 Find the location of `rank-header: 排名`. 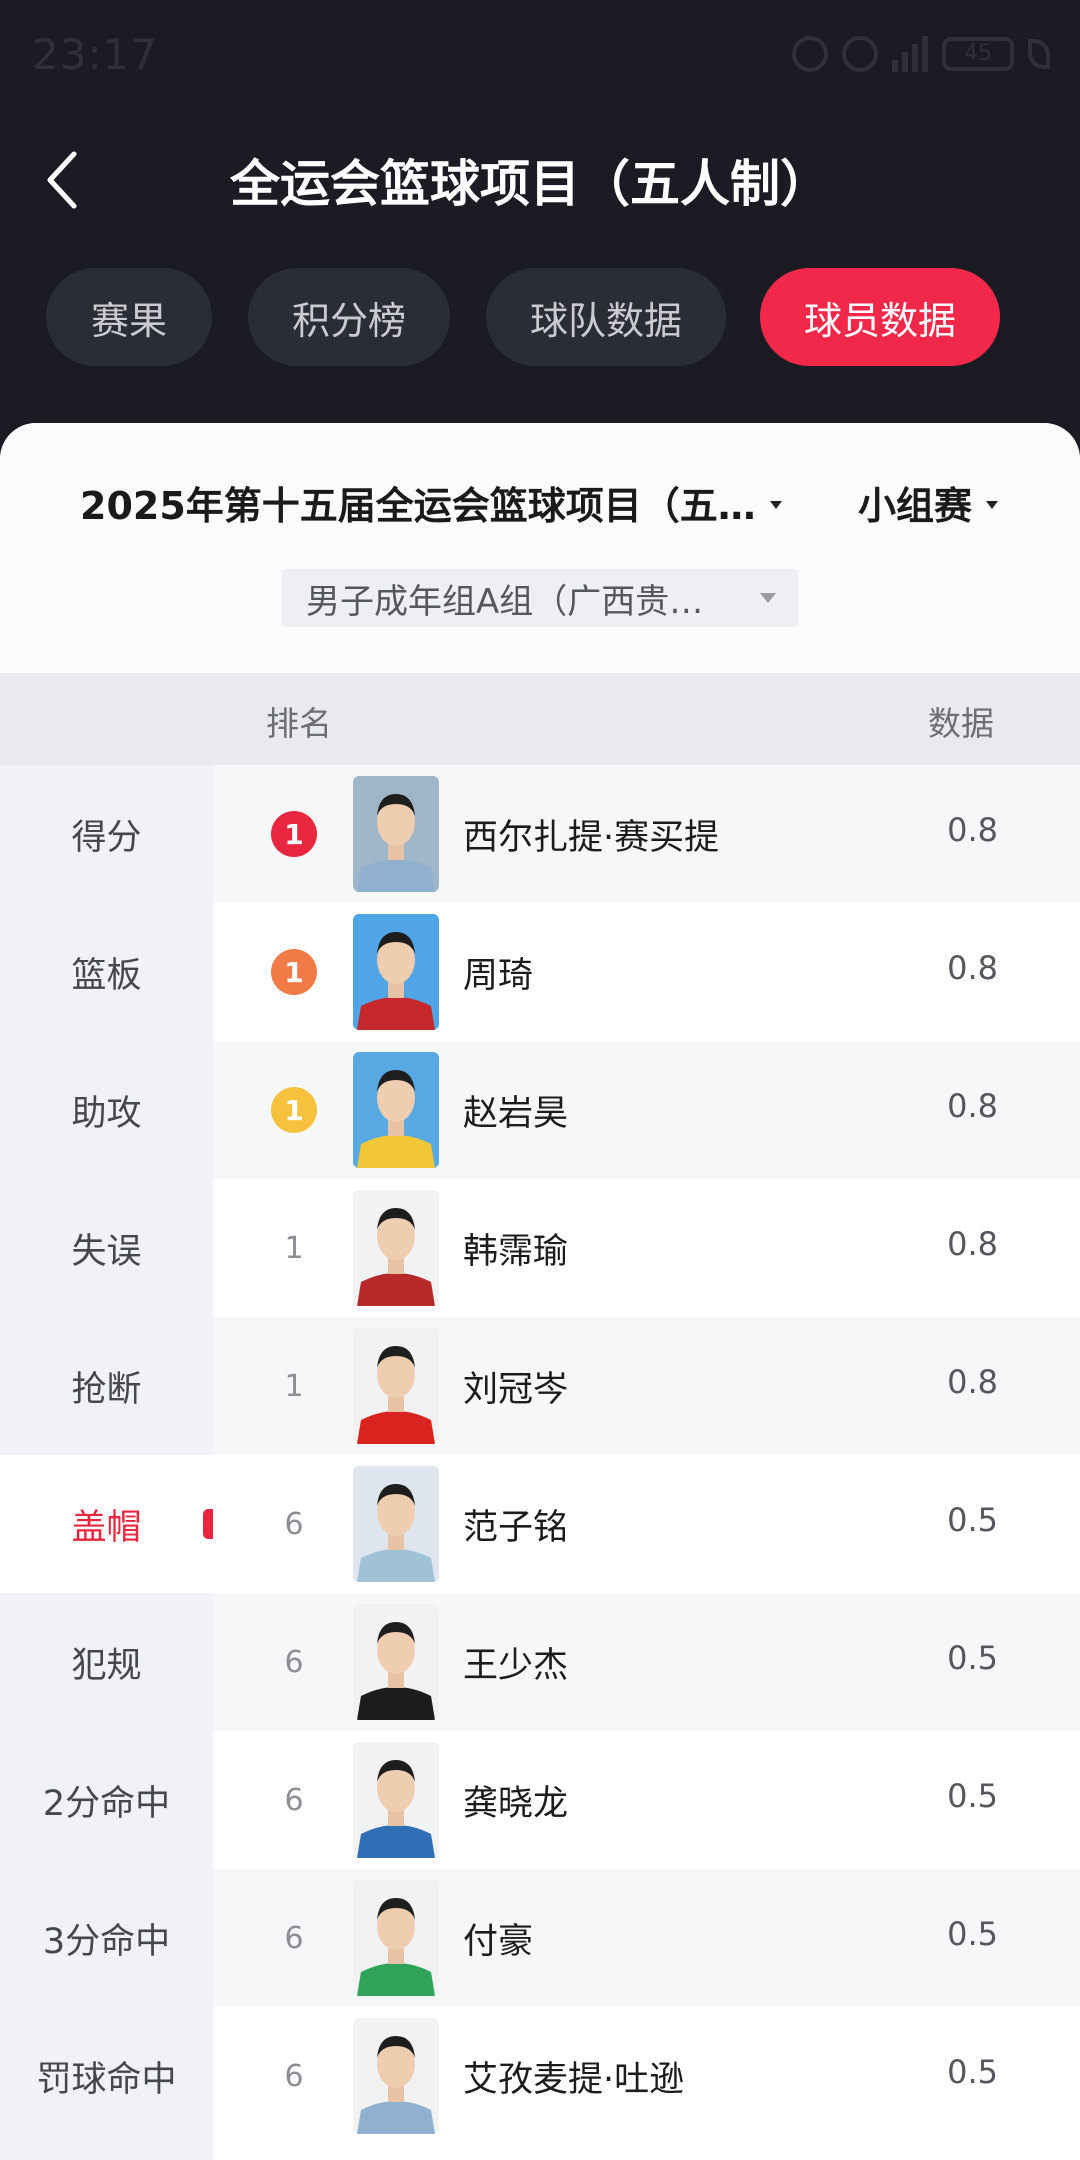

rank-header: 排名 is located at coordinates (299, 723).